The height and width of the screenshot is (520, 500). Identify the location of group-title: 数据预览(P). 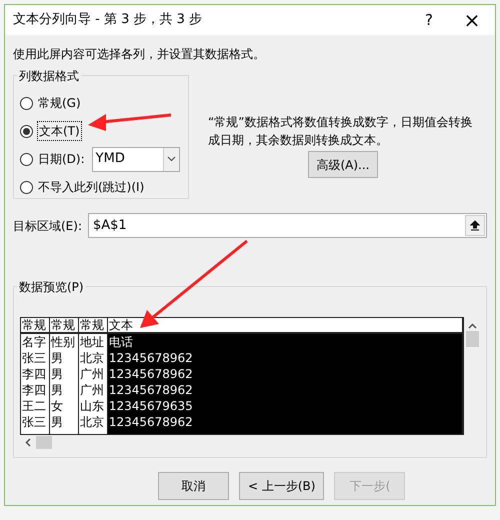
(51, 287).